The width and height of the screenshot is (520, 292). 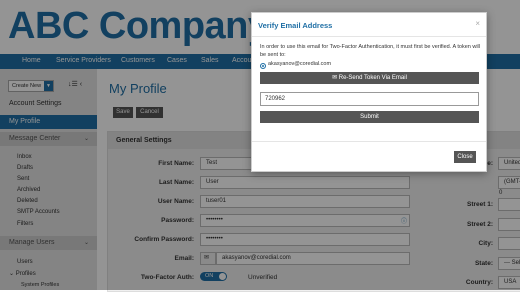 What do you see at coordinates (369, 36) in the screenshot?
I see `modal-divider` at bounding box center [369, 36].